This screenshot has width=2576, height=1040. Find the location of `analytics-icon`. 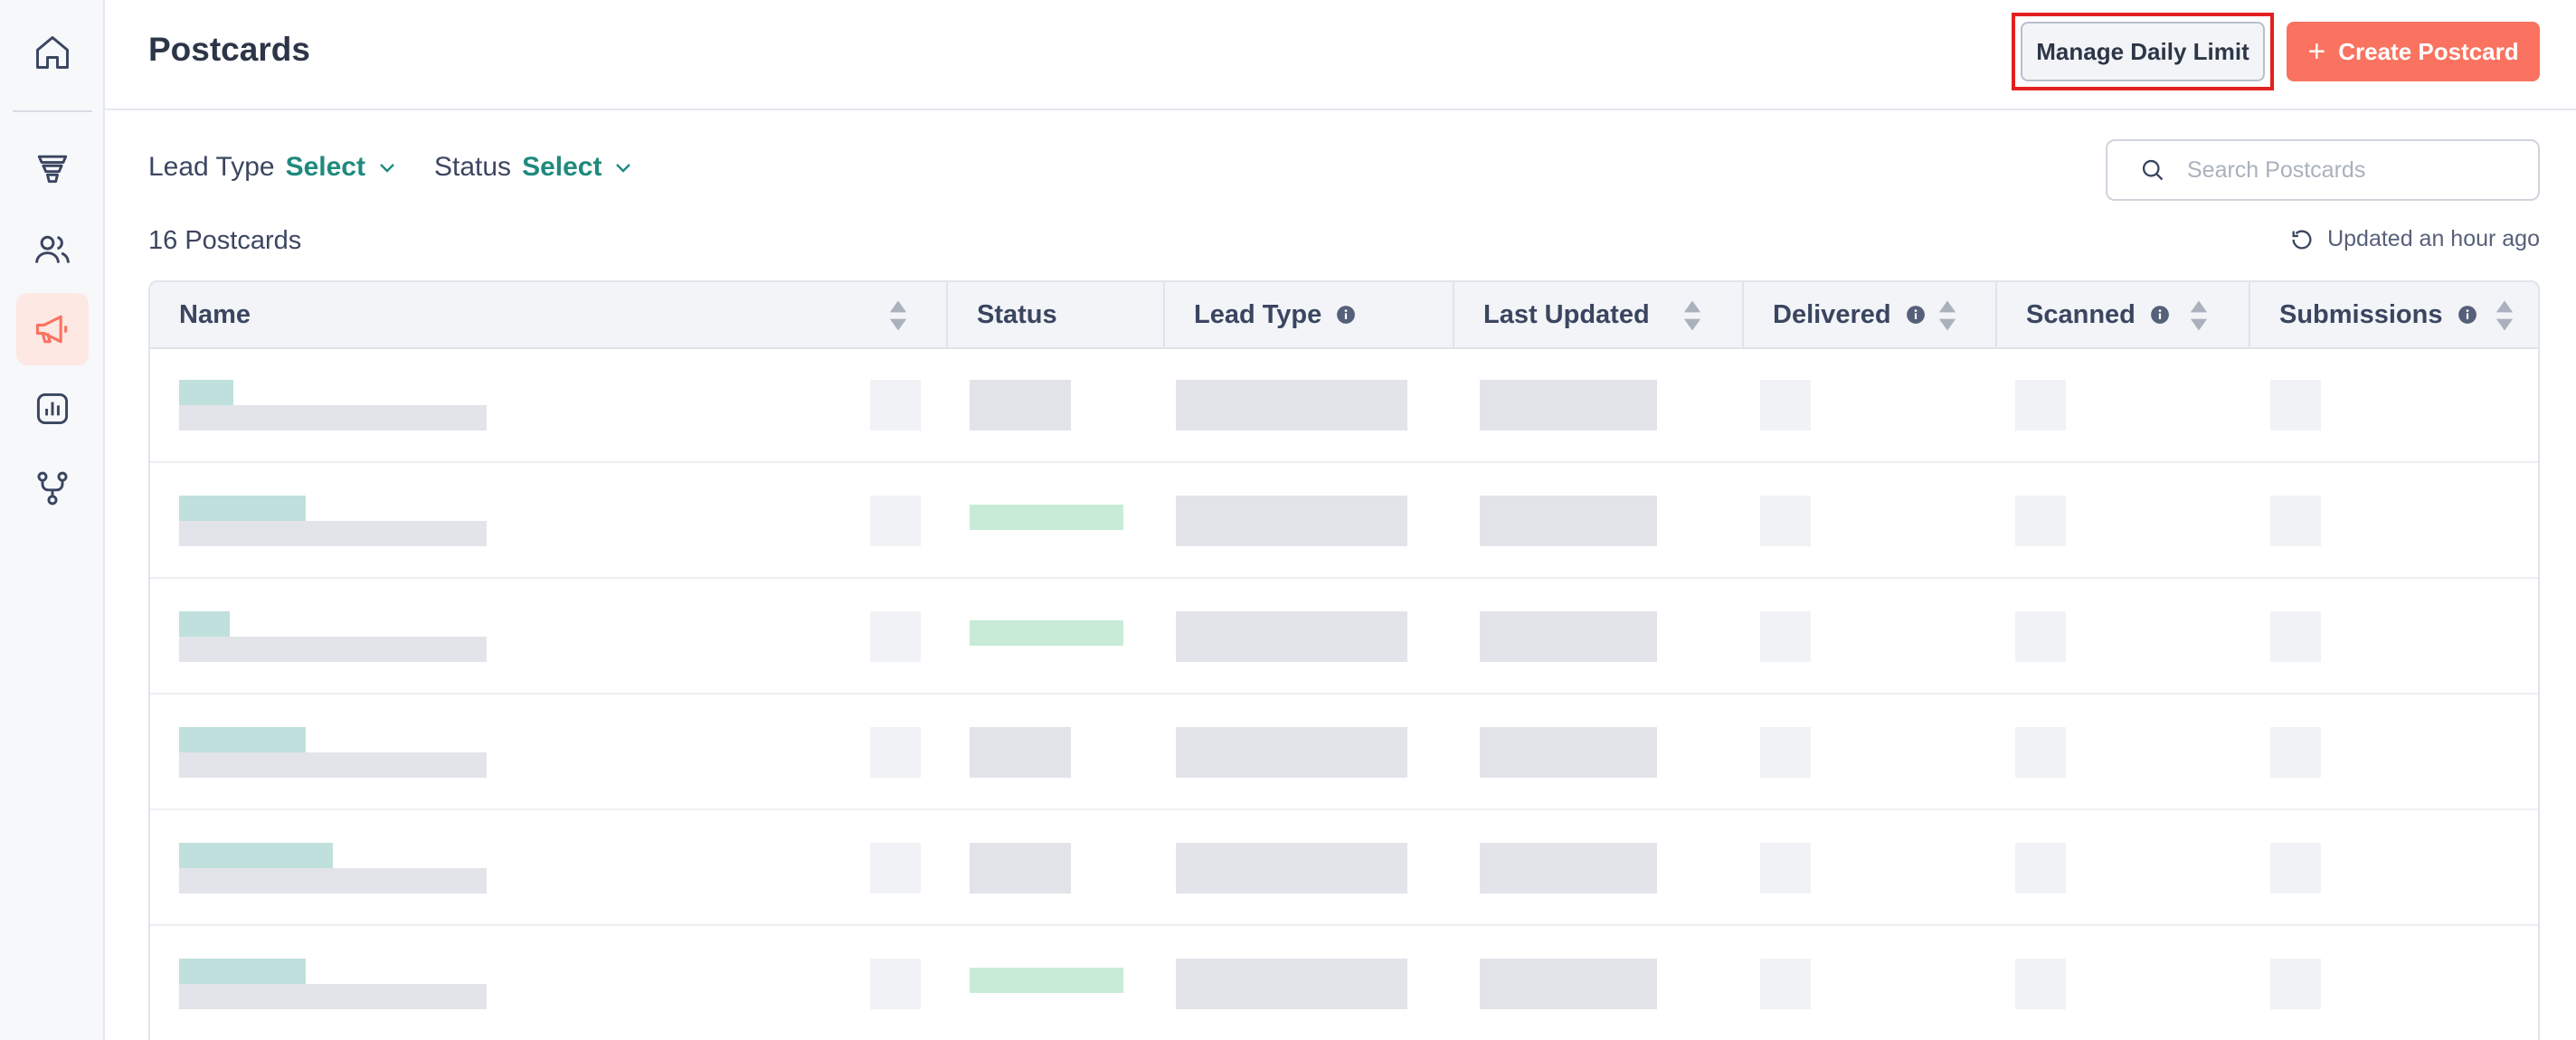

analytics-icon is located at coordinates (52, 408).